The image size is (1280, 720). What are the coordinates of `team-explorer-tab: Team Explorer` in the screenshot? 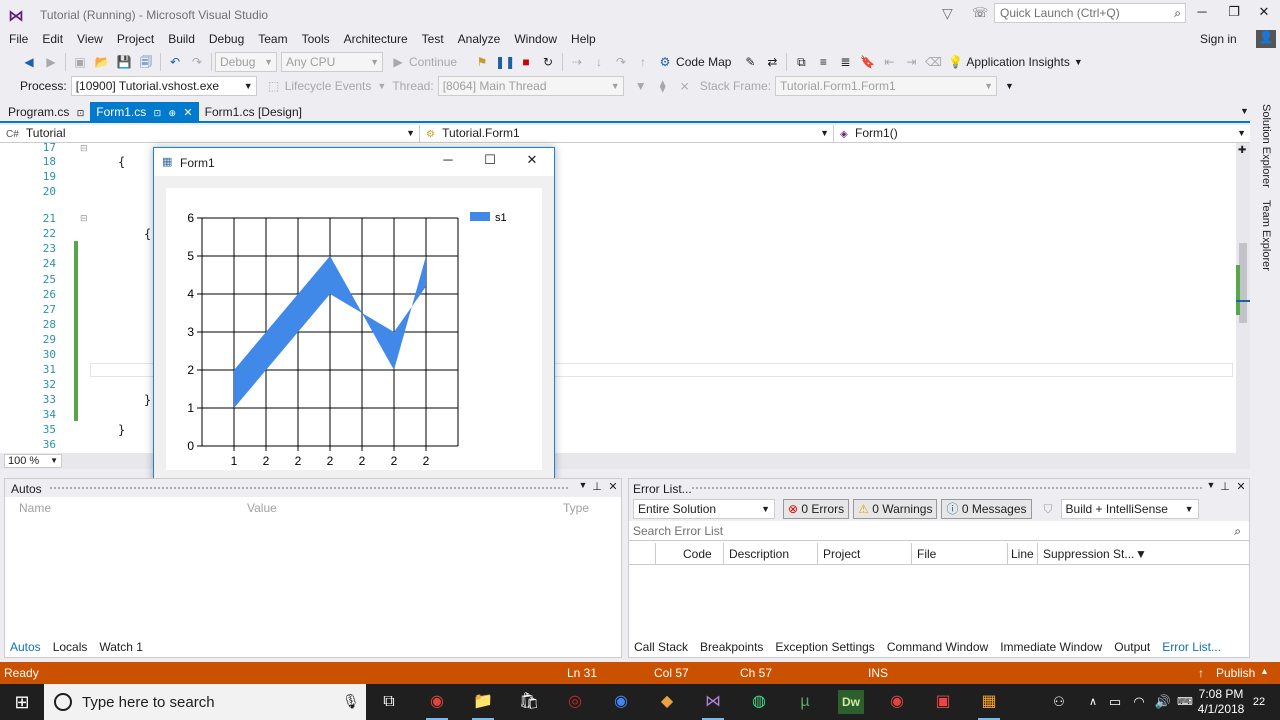 It's located at (1266, 235).